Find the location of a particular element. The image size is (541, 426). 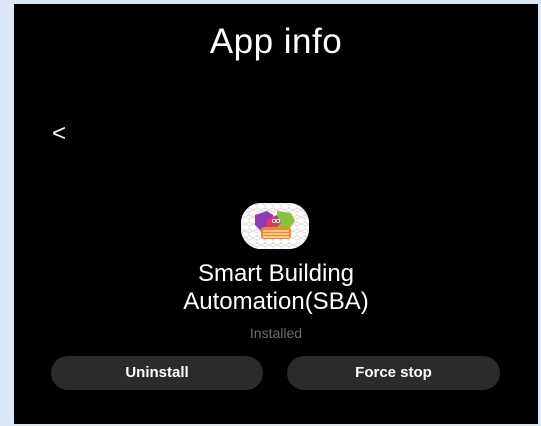

smart-building-app-icon is located at coordinates (275, 226).